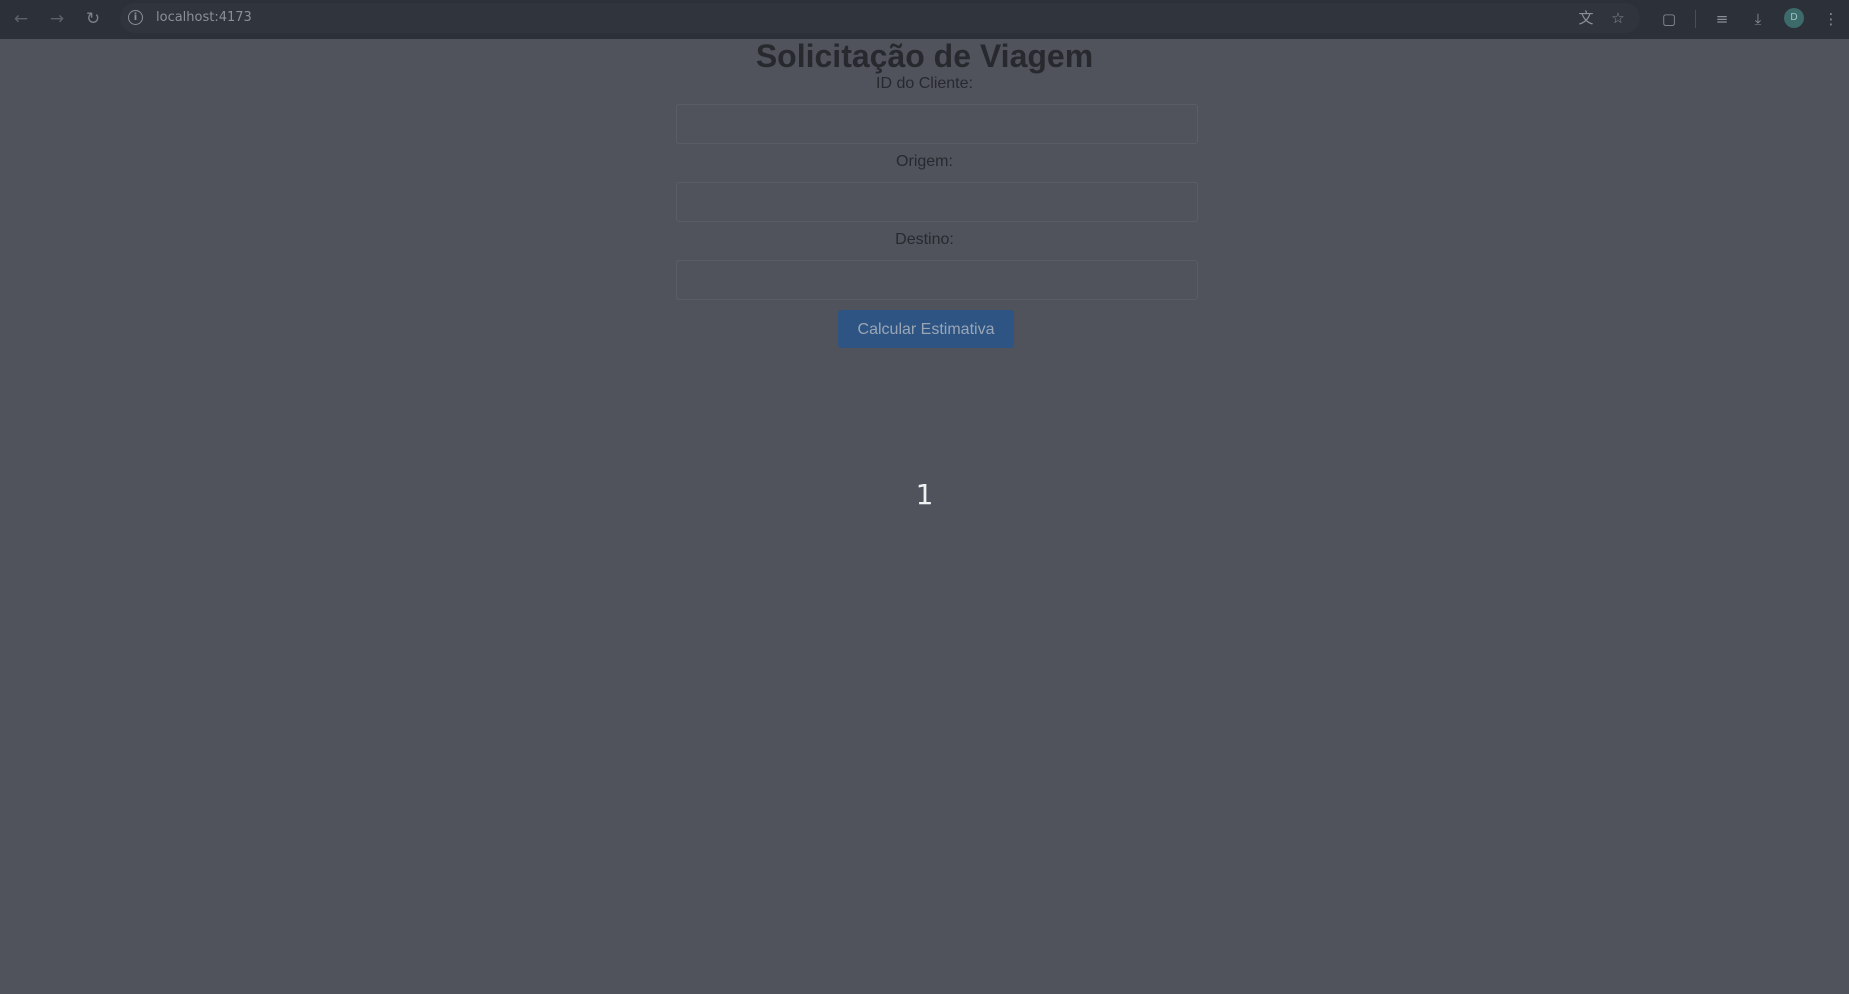 This screenshot has height=994, width=1849. I want to click on origin-input, so click(937, 202).